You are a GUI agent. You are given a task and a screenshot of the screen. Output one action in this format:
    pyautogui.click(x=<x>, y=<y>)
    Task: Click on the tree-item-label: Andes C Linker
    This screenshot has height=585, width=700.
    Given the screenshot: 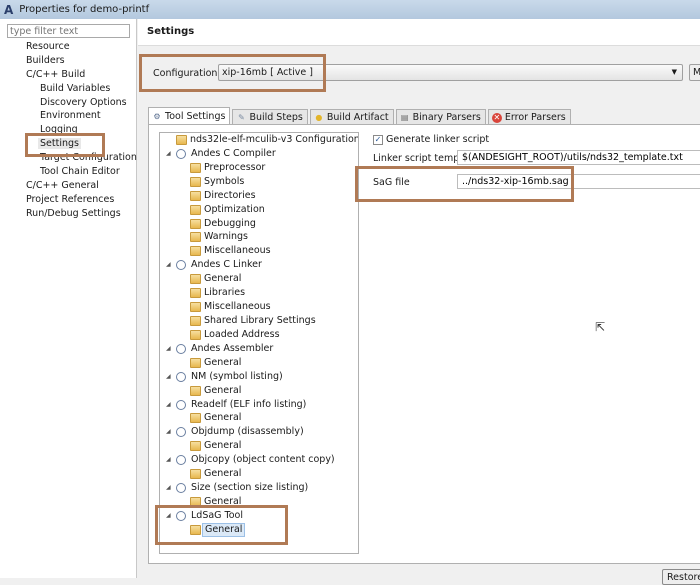 What is the action you would take?
    pyautogui.click(x=226, y=265)
    